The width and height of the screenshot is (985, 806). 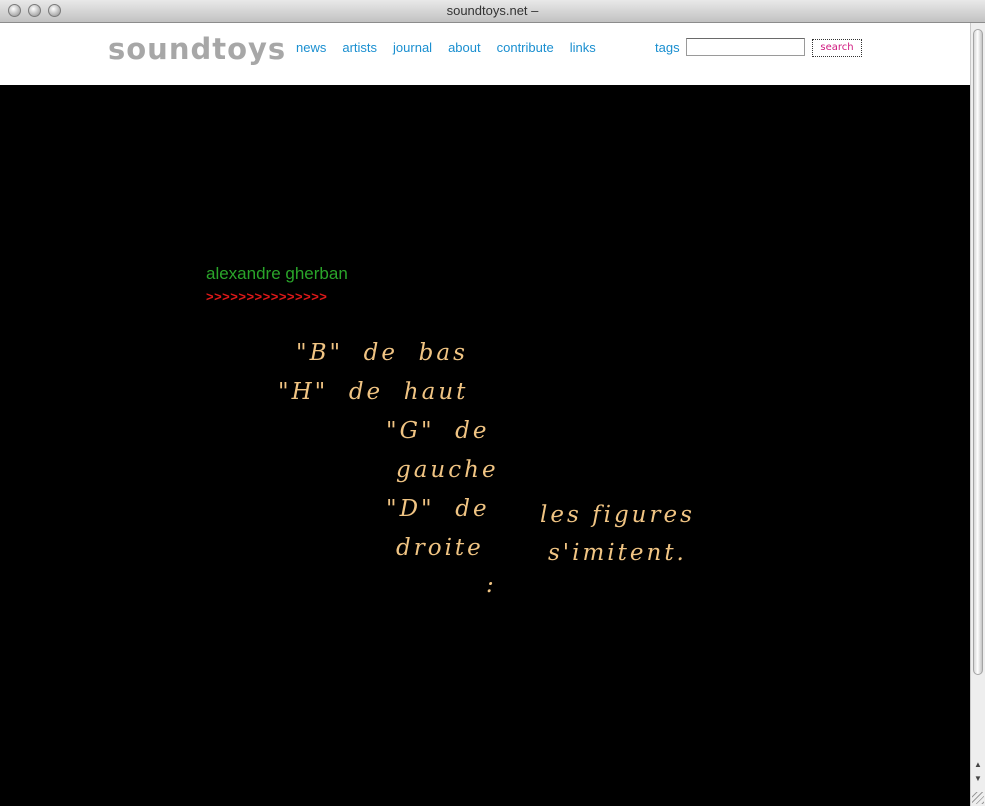 I want to click on scroll-up-arrow-icon: ▲, so click(x=978, y=765).